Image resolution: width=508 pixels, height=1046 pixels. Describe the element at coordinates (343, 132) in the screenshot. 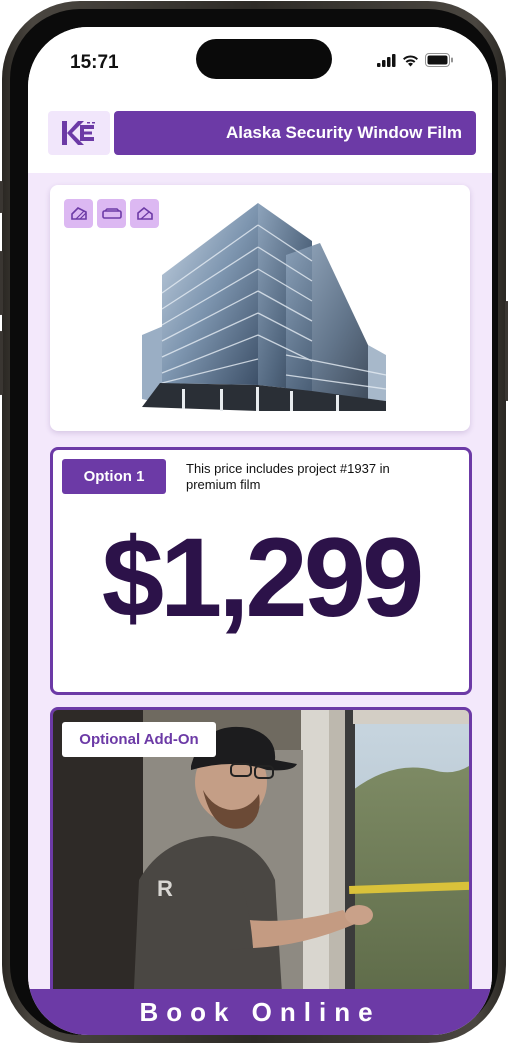

I see `page-title: Alaska Security Window Film` at that location.